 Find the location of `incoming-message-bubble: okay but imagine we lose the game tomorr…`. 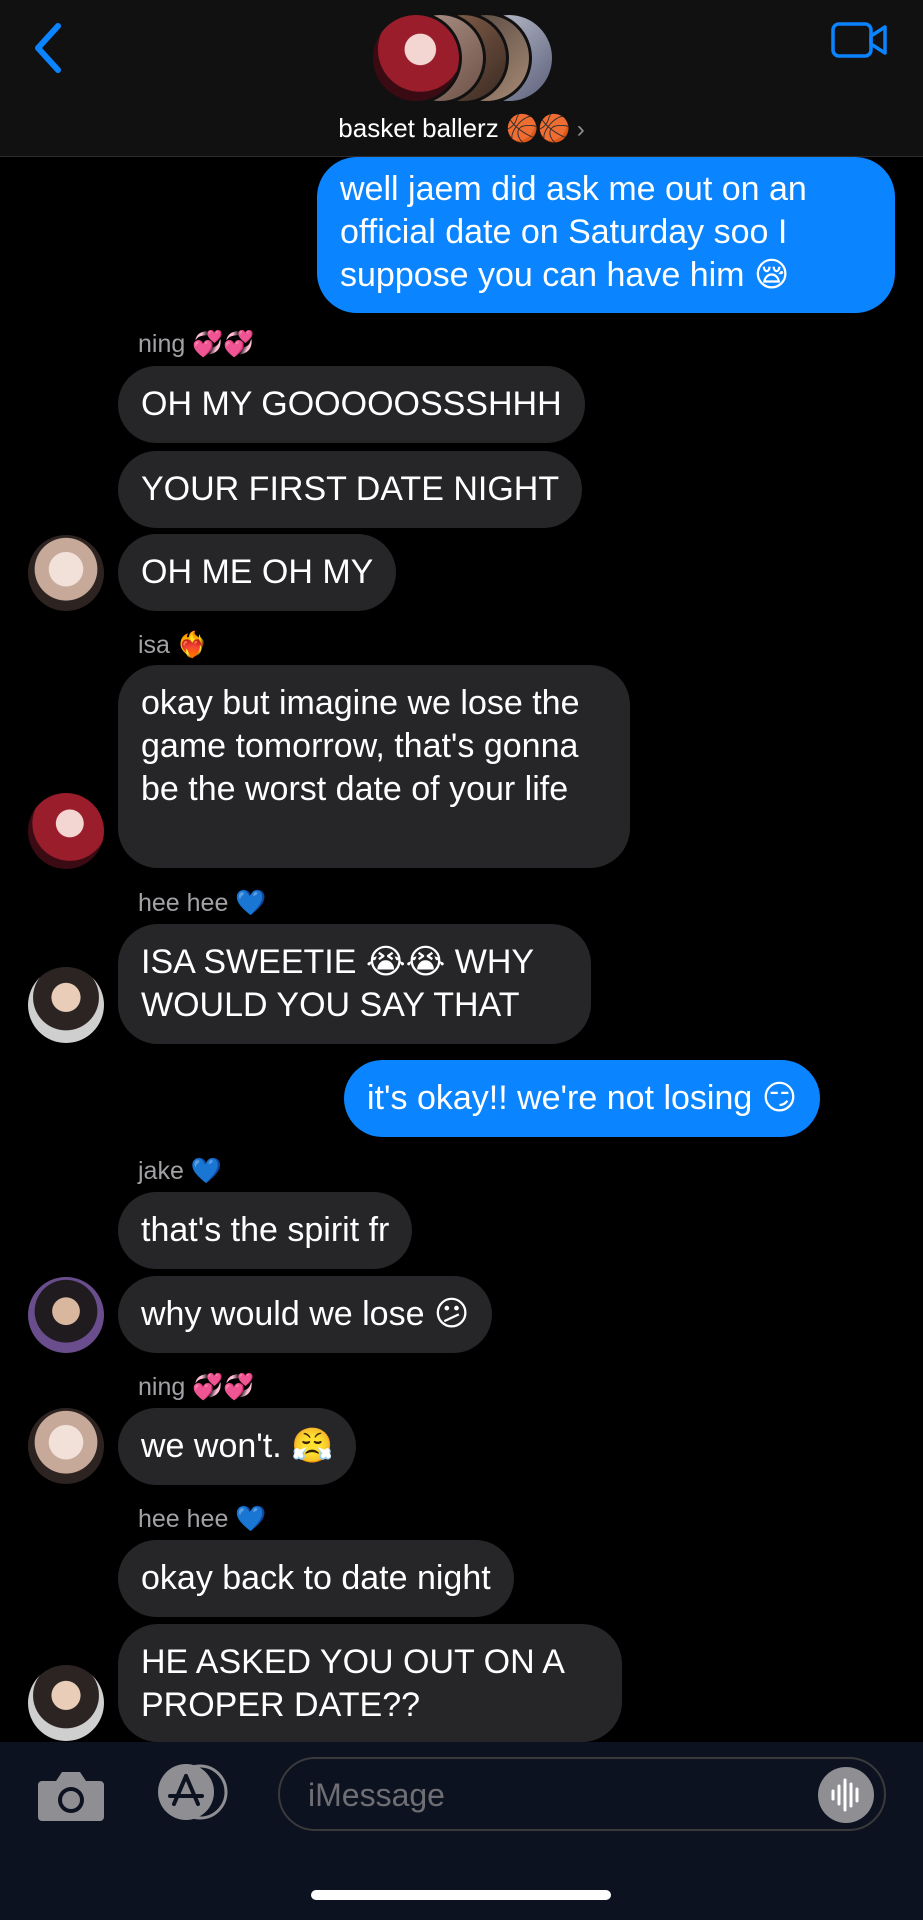

incoming-message-bubble: okay but imagine we lose the game tomorr… is located at coordinates (374, 766).